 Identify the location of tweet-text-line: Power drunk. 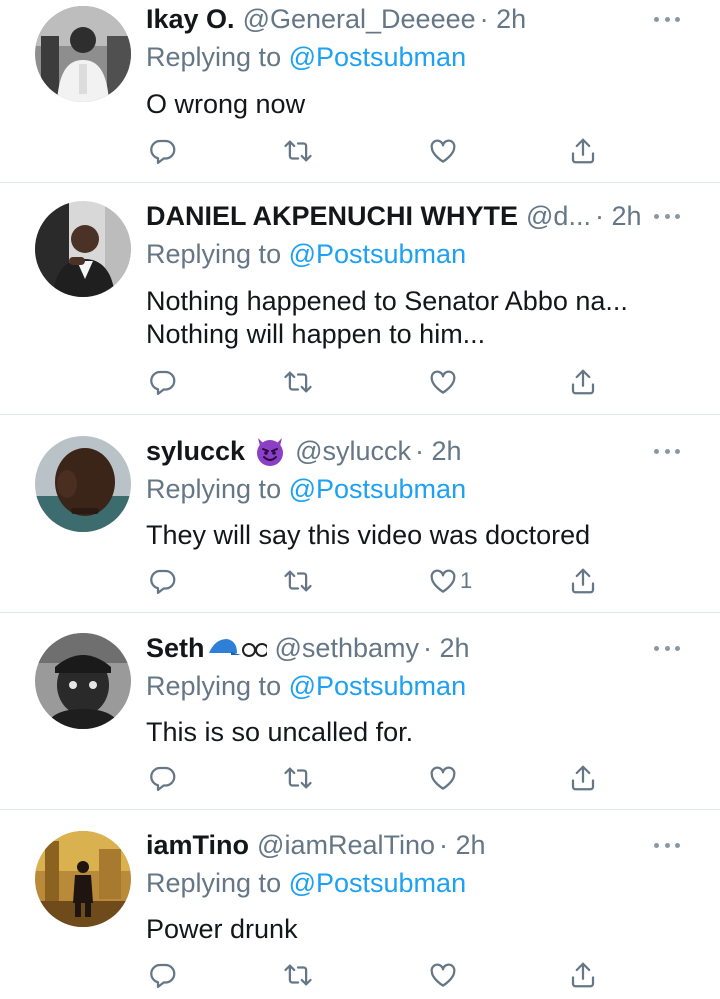
(222, 929).